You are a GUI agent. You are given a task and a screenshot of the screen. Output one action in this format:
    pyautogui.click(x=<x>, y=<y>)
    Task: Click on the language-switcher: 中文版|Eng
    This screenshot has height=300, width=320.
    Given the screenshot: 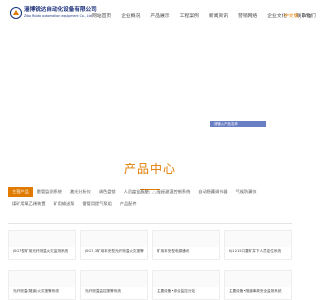 What is the action you would take?
    pyautogui.click(x=297, y=15)
    